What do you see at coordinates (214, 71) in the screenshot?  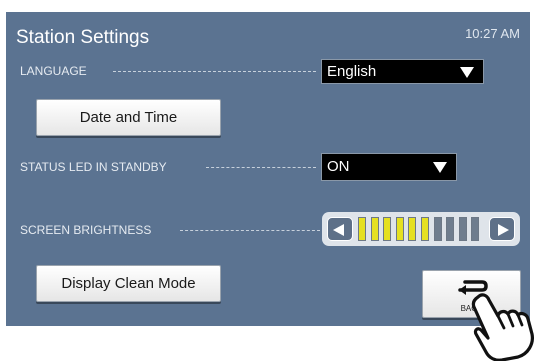 I see `language-leader-line` at bounding box center [214, 71].